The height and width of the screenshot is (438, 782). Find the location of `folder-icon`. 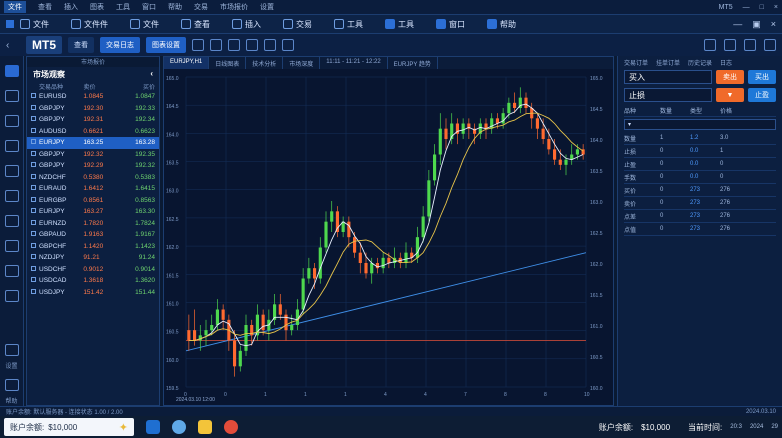

folder-icon is located at coordinates (205, 427).